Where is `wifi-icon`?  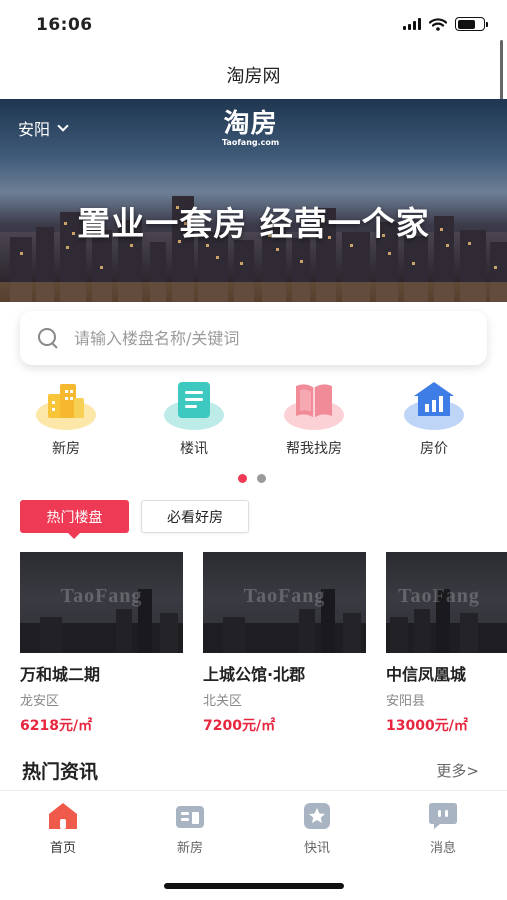
wifi-icon is located at coordinates (438, 24).